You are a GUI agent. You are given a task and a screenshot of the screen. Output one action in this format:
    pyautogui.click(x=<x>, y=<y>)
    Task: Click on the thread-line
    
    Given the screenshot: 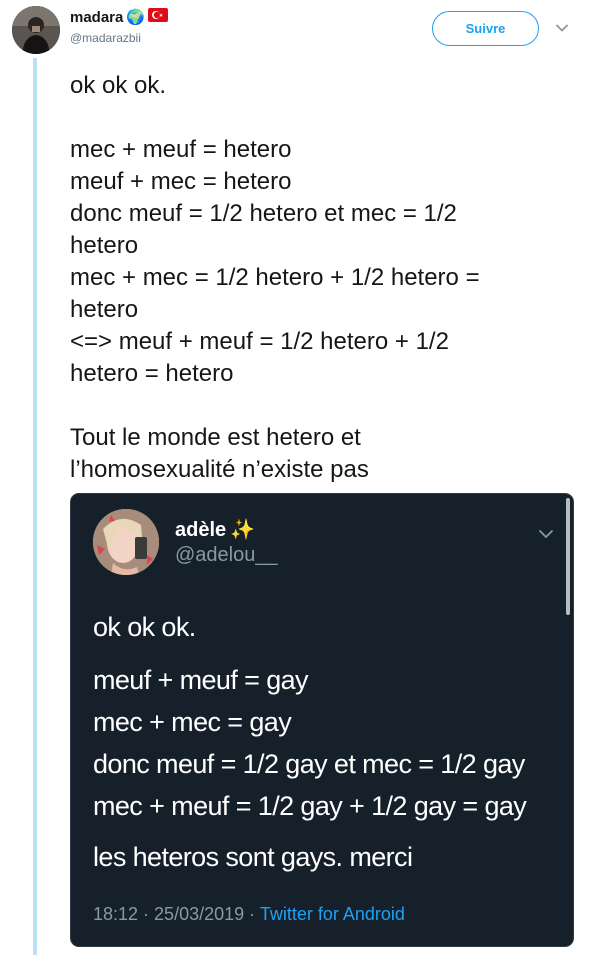 What is the action you would take?
    pyautogui.click(x=35, y=506)
    